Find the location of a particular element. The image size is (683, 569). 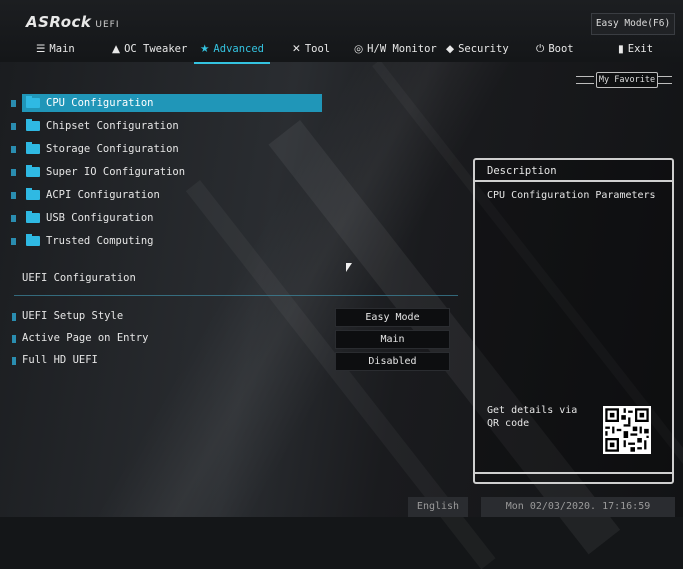

power-icon: ⏻ is located at coordinates (540, 49).